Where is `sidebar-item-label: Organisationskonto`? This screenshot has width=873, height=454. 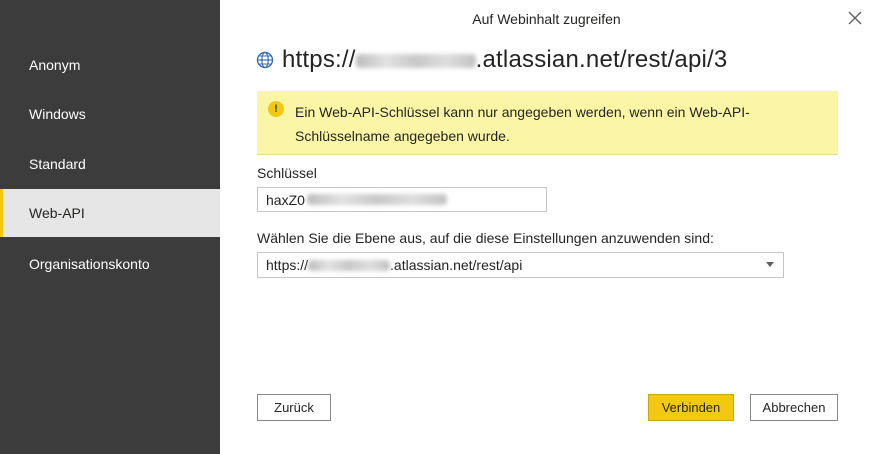
sidebar-item-label: Organisationskonto is located at coordinates (89, 264).